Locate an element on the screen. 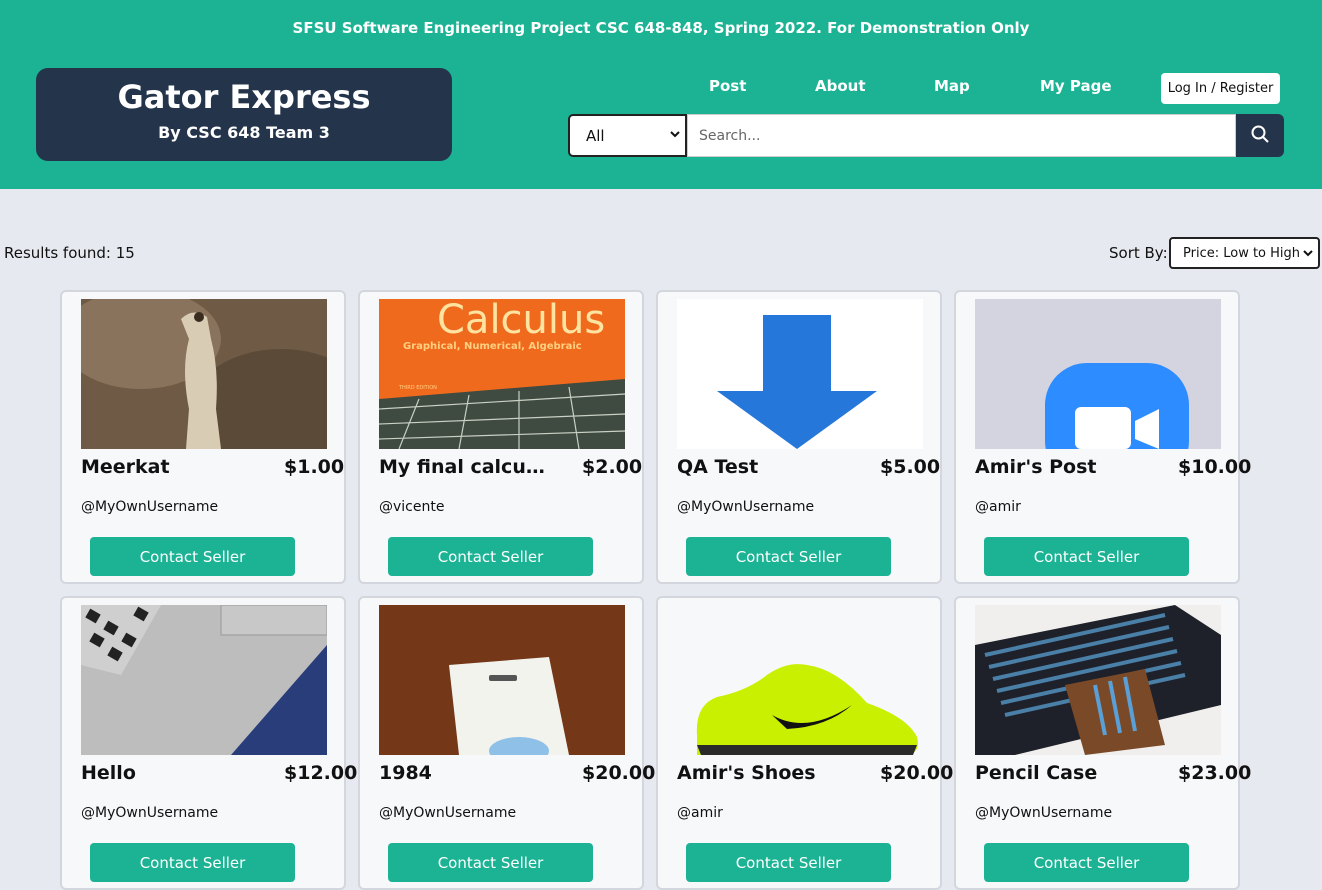  listing-image-laptop is located at coordinates (204, 680).